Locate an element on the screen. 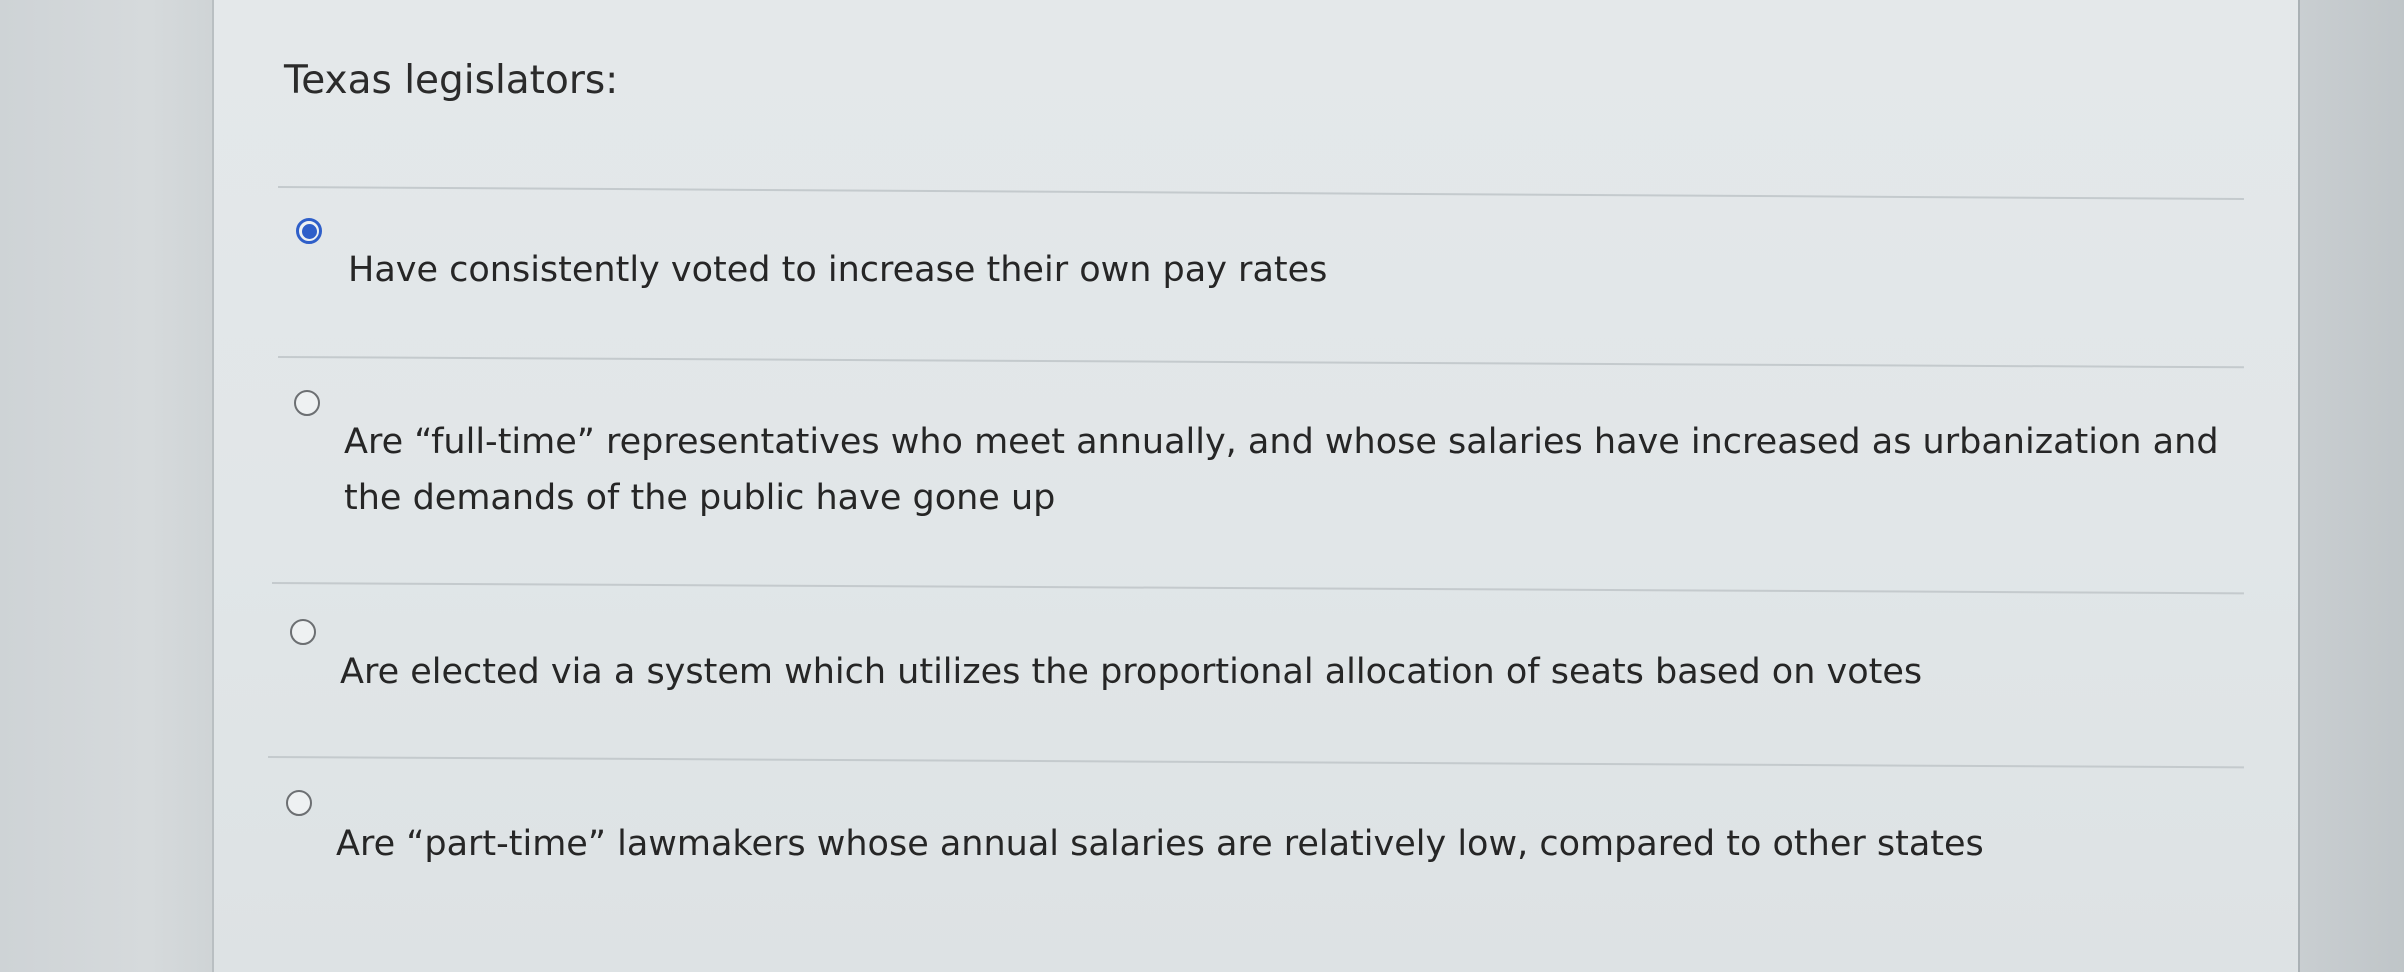  radio-selected-icon is located at coordinates (309, 231).